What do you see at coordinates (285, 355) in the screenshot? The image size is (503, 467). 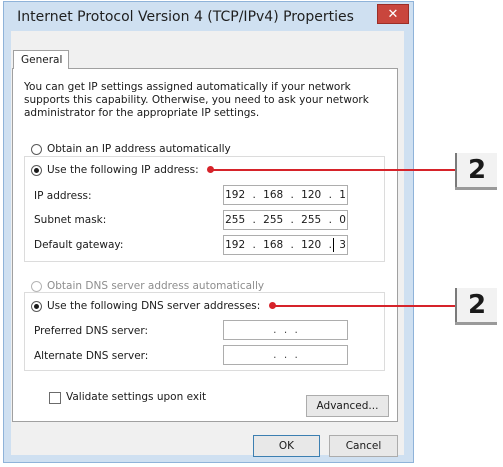 I see `alternate-dns-field: . . .` at bounding box center [285, 355].